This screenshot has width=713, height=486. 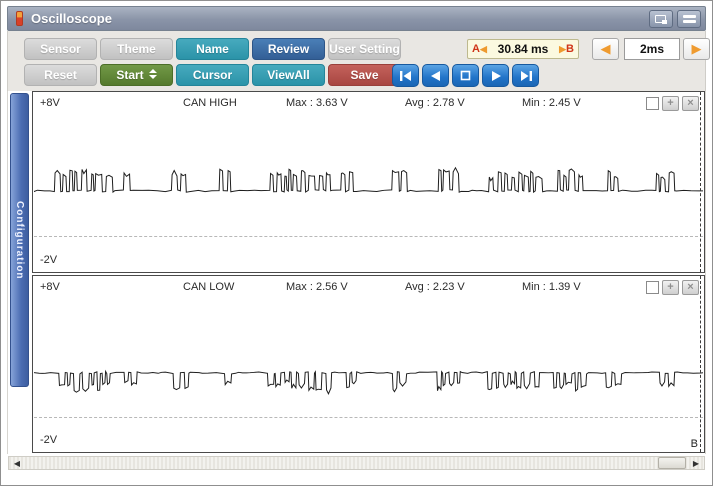 I want to click on timebase-value-field: 2ms, so click(x=652, y=49).